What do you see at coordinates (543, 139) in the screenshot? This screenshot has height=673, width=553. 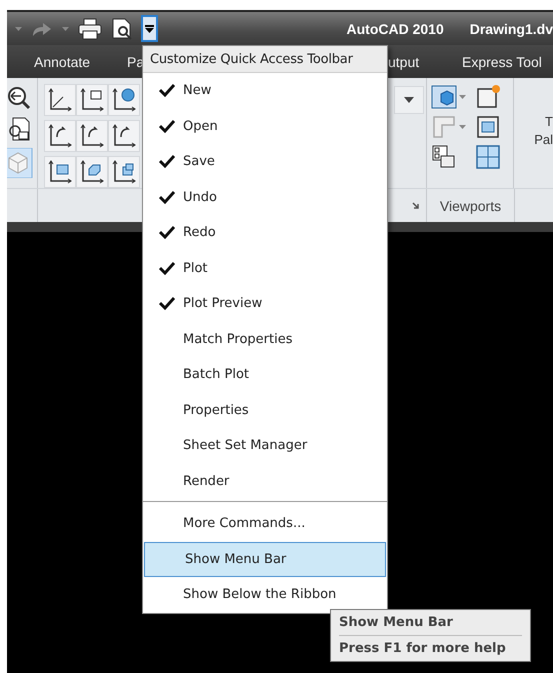 I see `tool-palettes-label: Pal` at bounding box center [543, 139].